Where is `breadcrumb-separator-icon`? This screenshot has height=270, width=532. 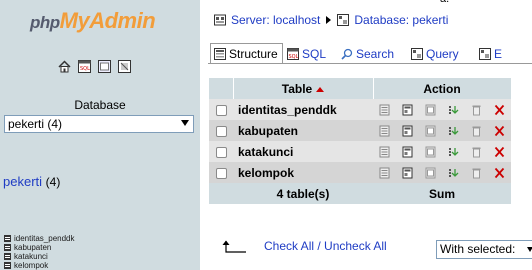
breadcrumb-separator-icon is located at coordinates (329, 20).